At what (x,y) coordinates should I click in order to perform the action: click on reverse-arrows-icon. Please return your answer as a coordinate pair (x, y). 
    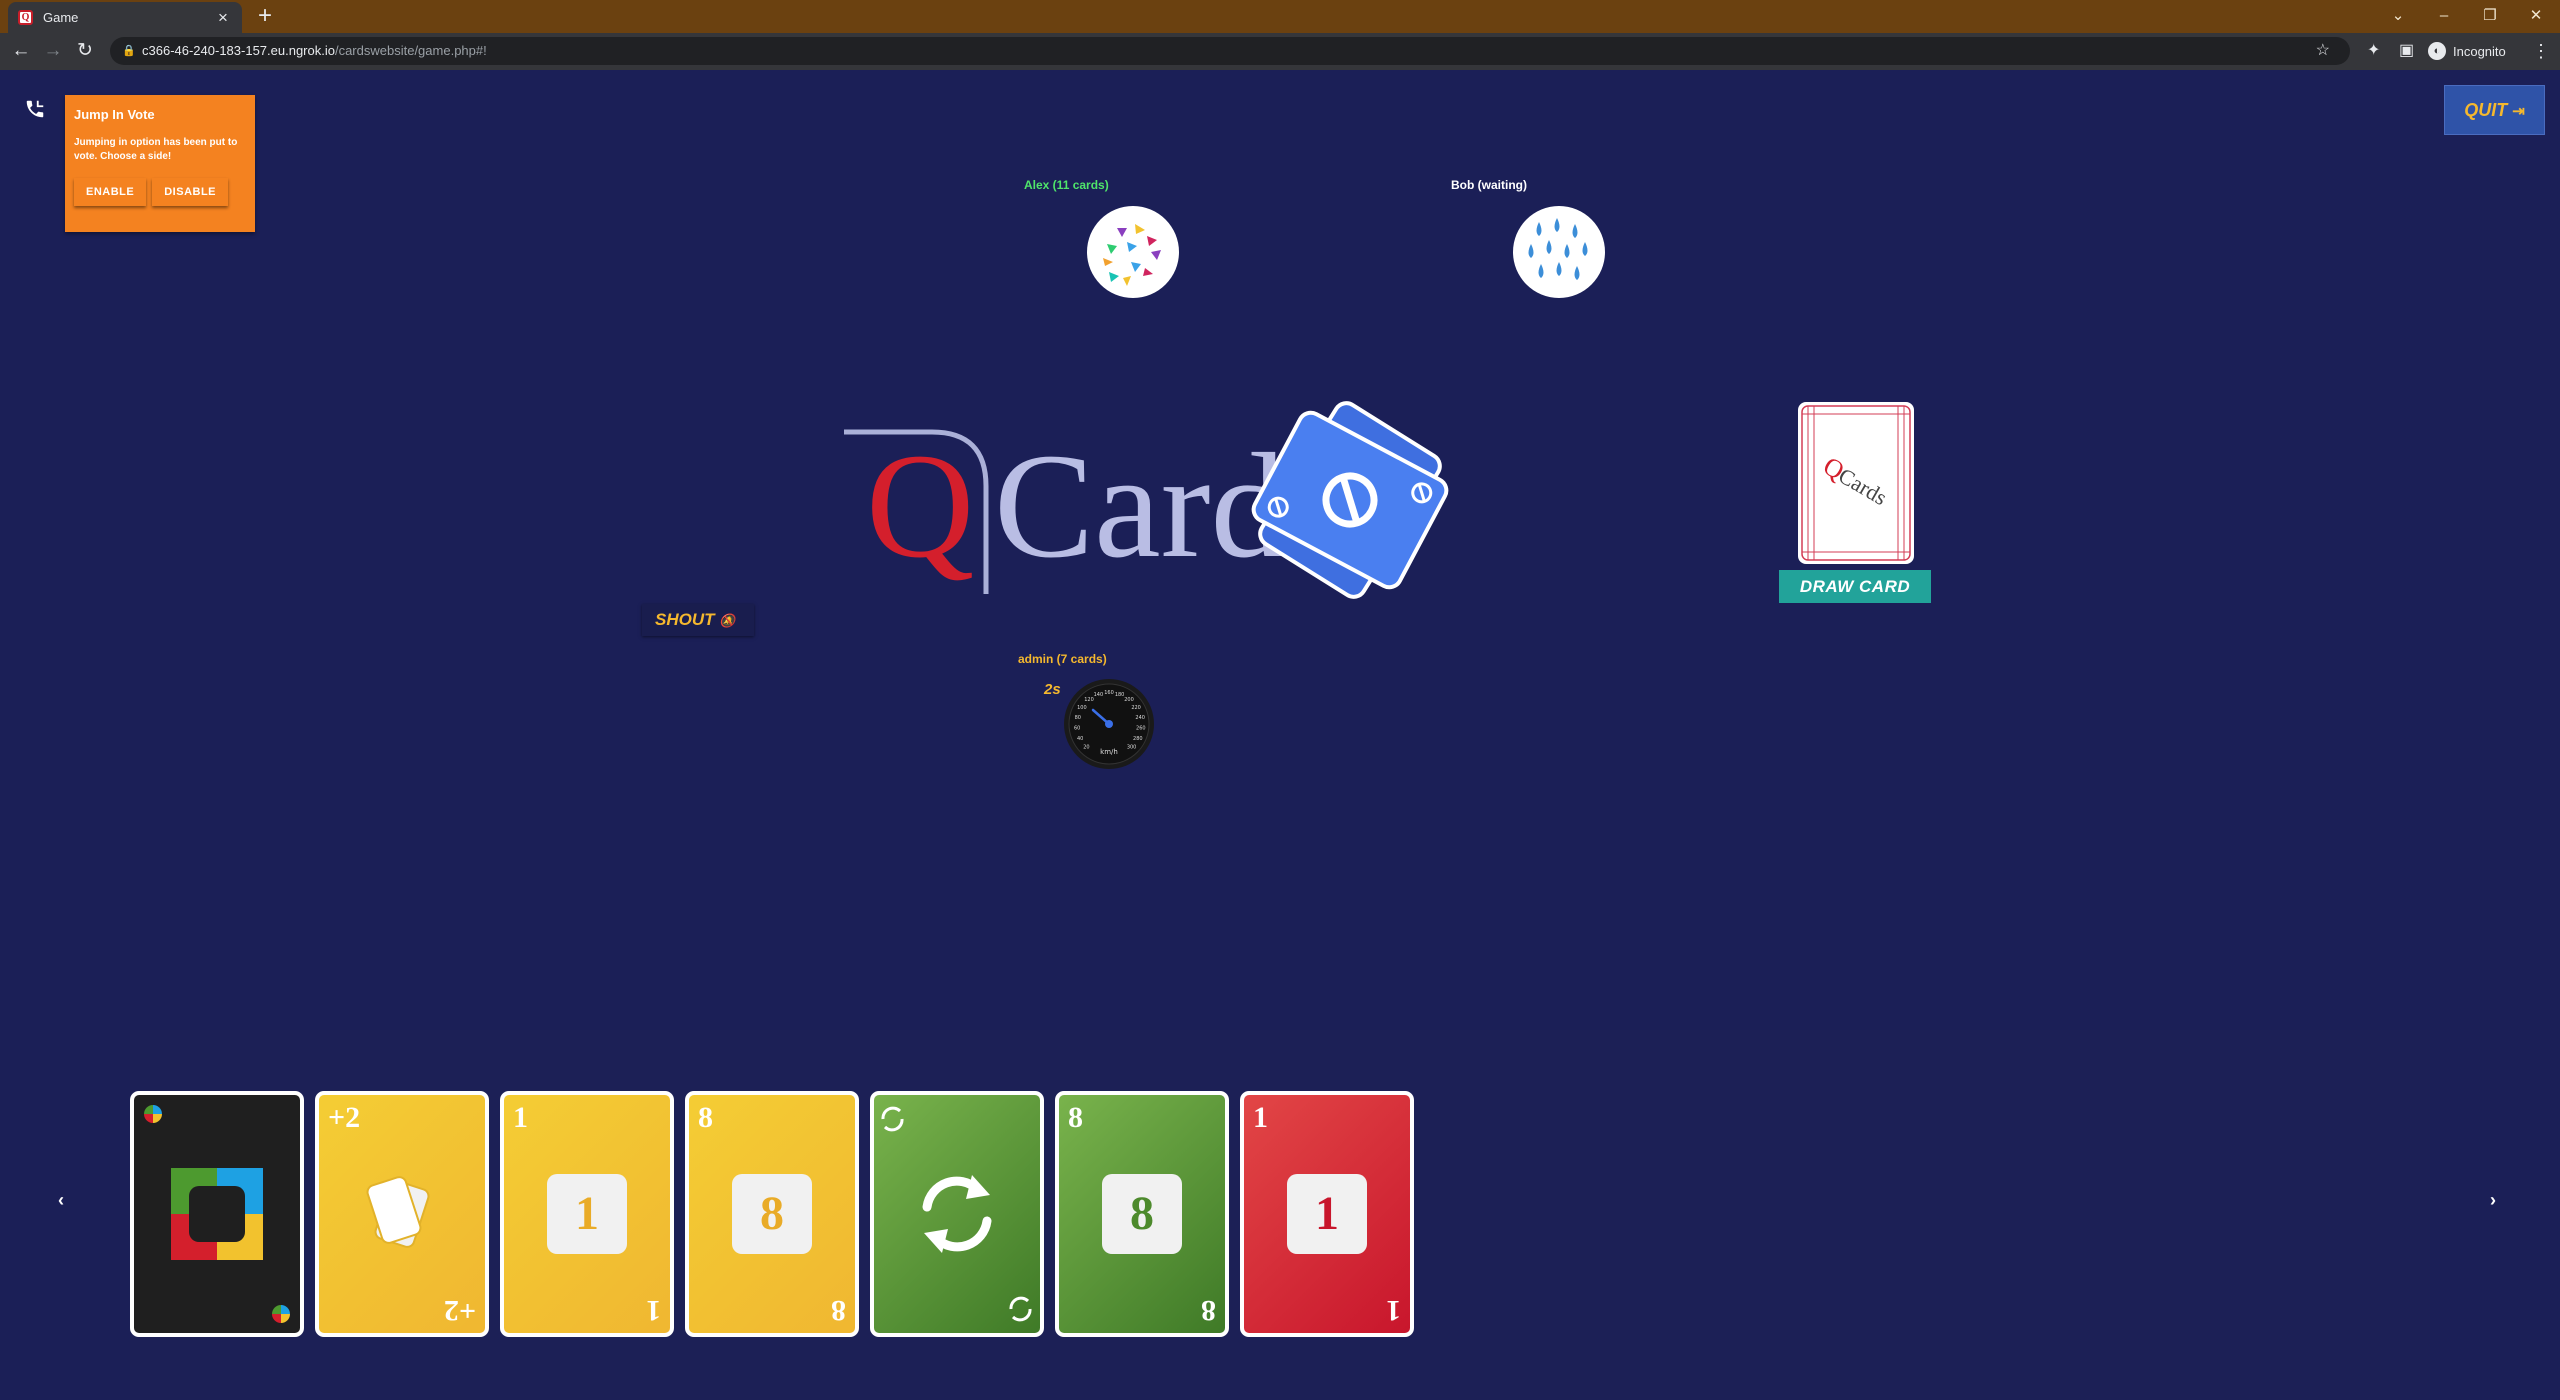
    Looking at the image, I should click on (956, 1214).